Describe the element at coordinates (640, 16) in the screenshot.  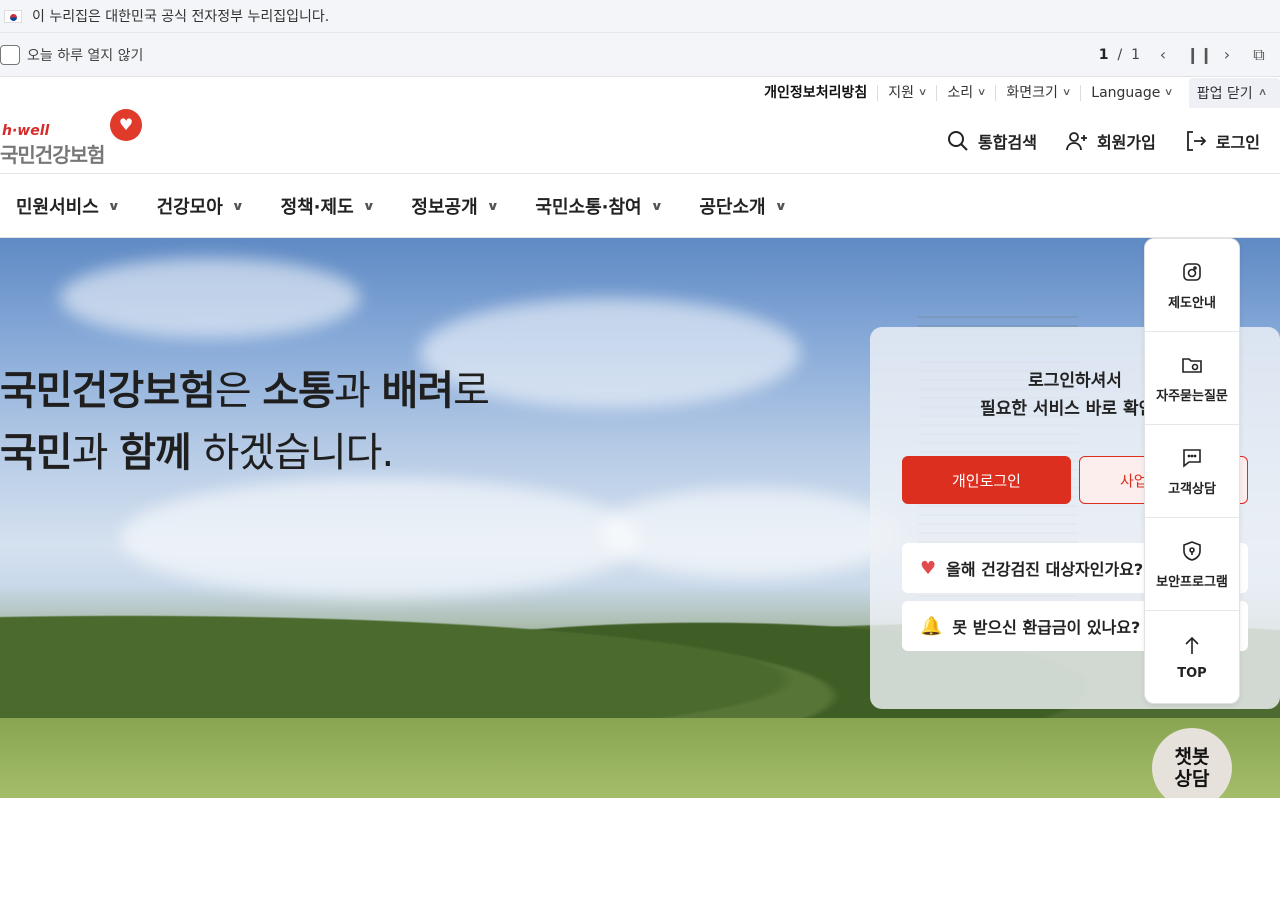
I see `gov-banner: 이 누리집은 대한민국 공식 전자정부 누리집입니다.` at that location.